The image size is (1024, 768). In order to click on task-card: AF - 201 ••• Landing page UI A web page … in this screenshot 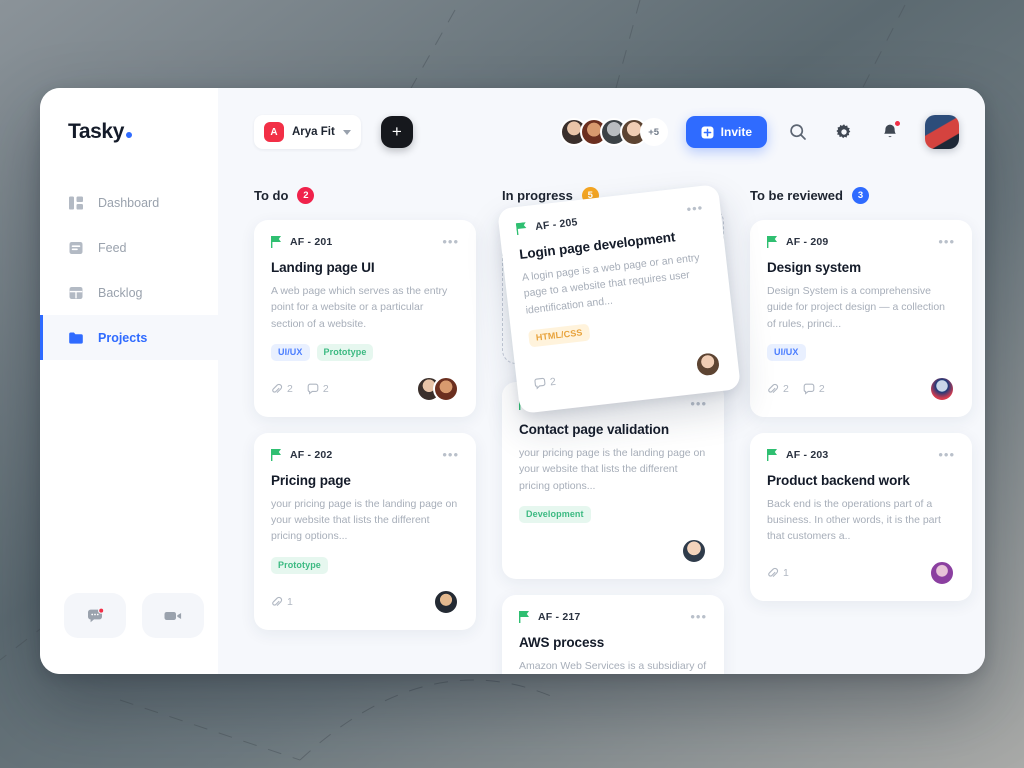, I will do `click(365, 318)`.